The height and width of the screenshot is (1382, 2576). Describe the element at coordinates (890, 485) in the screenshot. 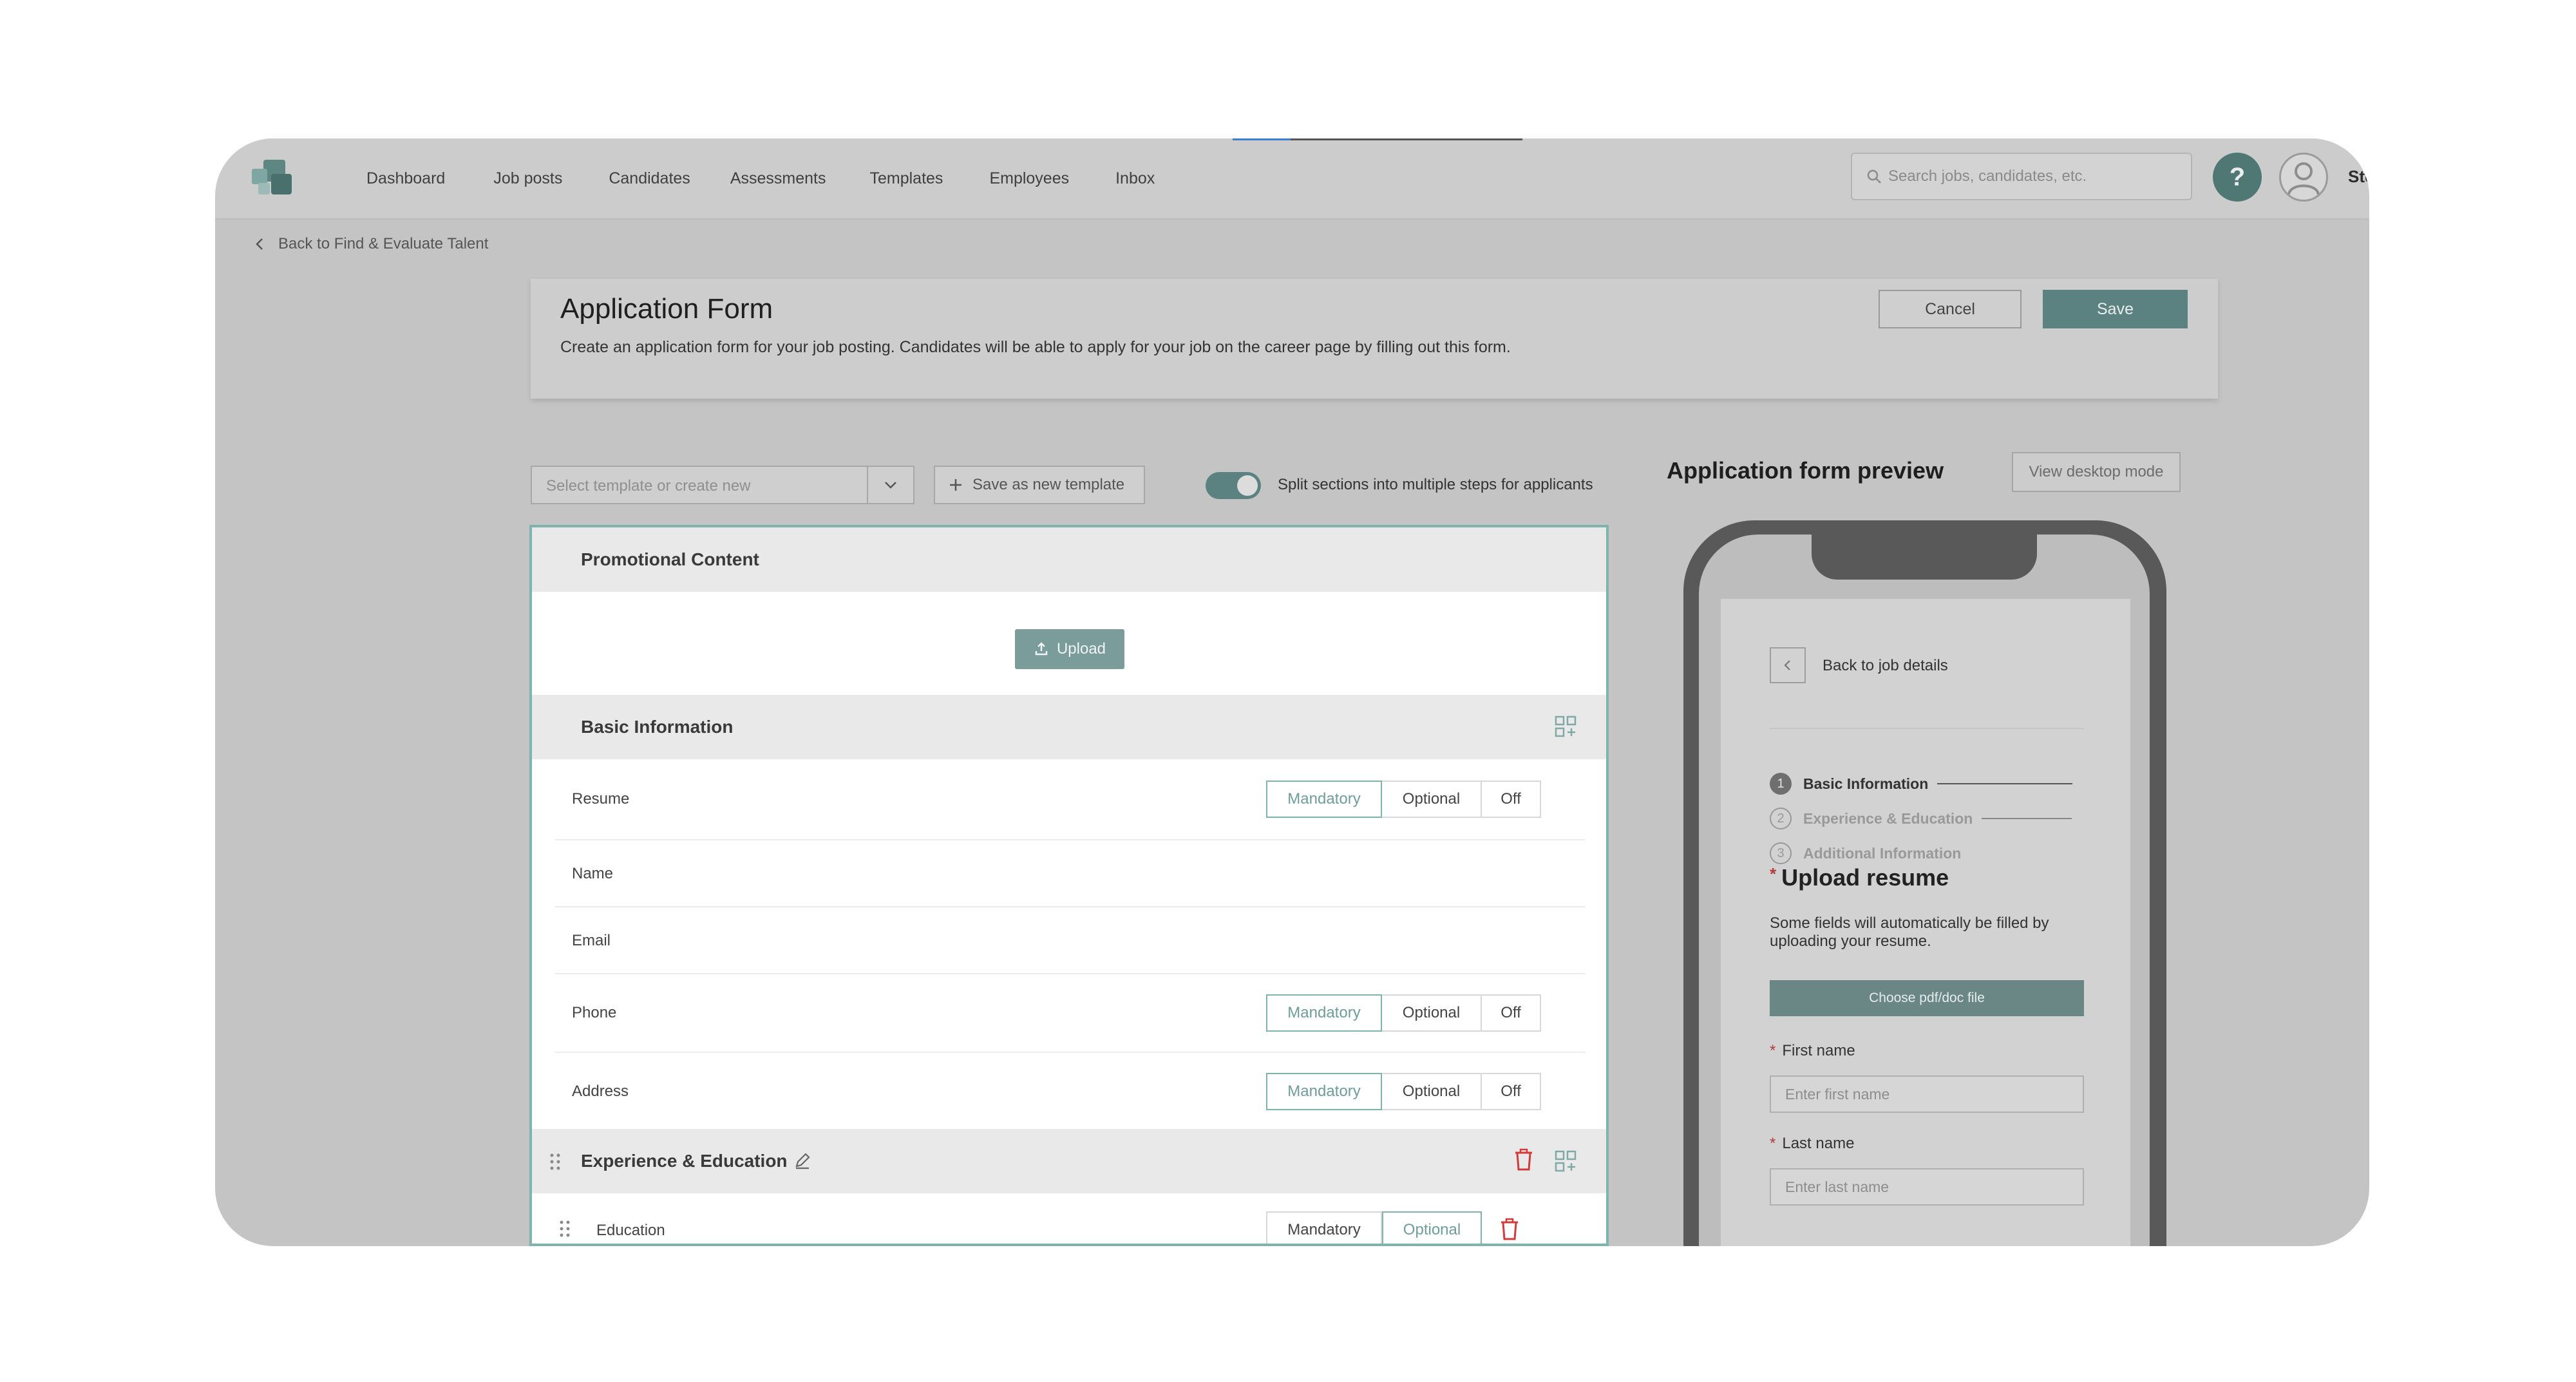

I see `template-select-toggle` at that location.